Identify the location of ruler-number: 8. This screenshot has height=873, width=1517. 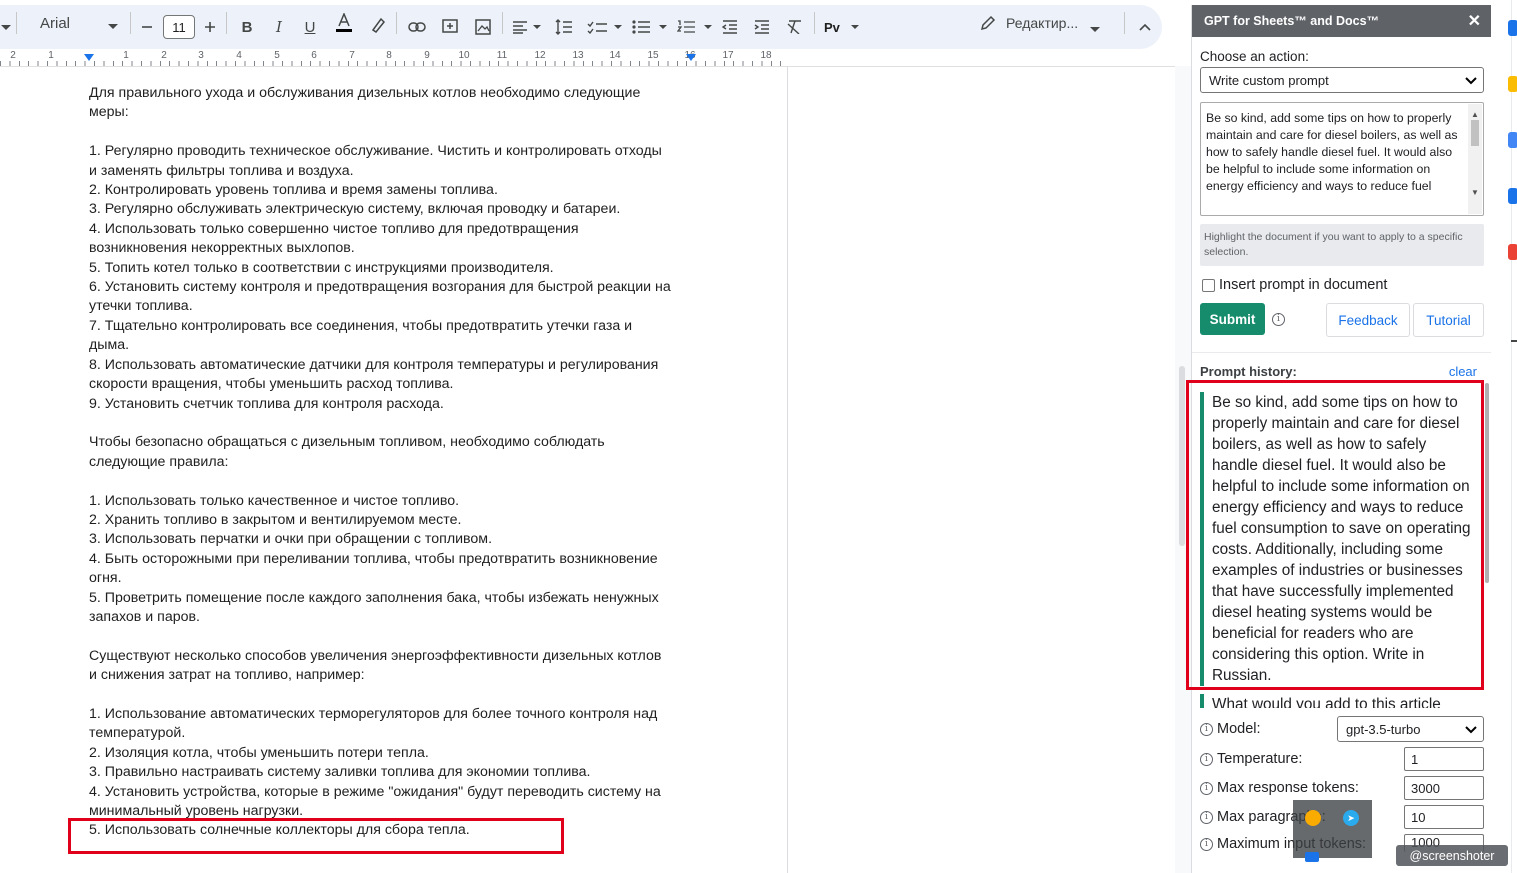
(389, 55).